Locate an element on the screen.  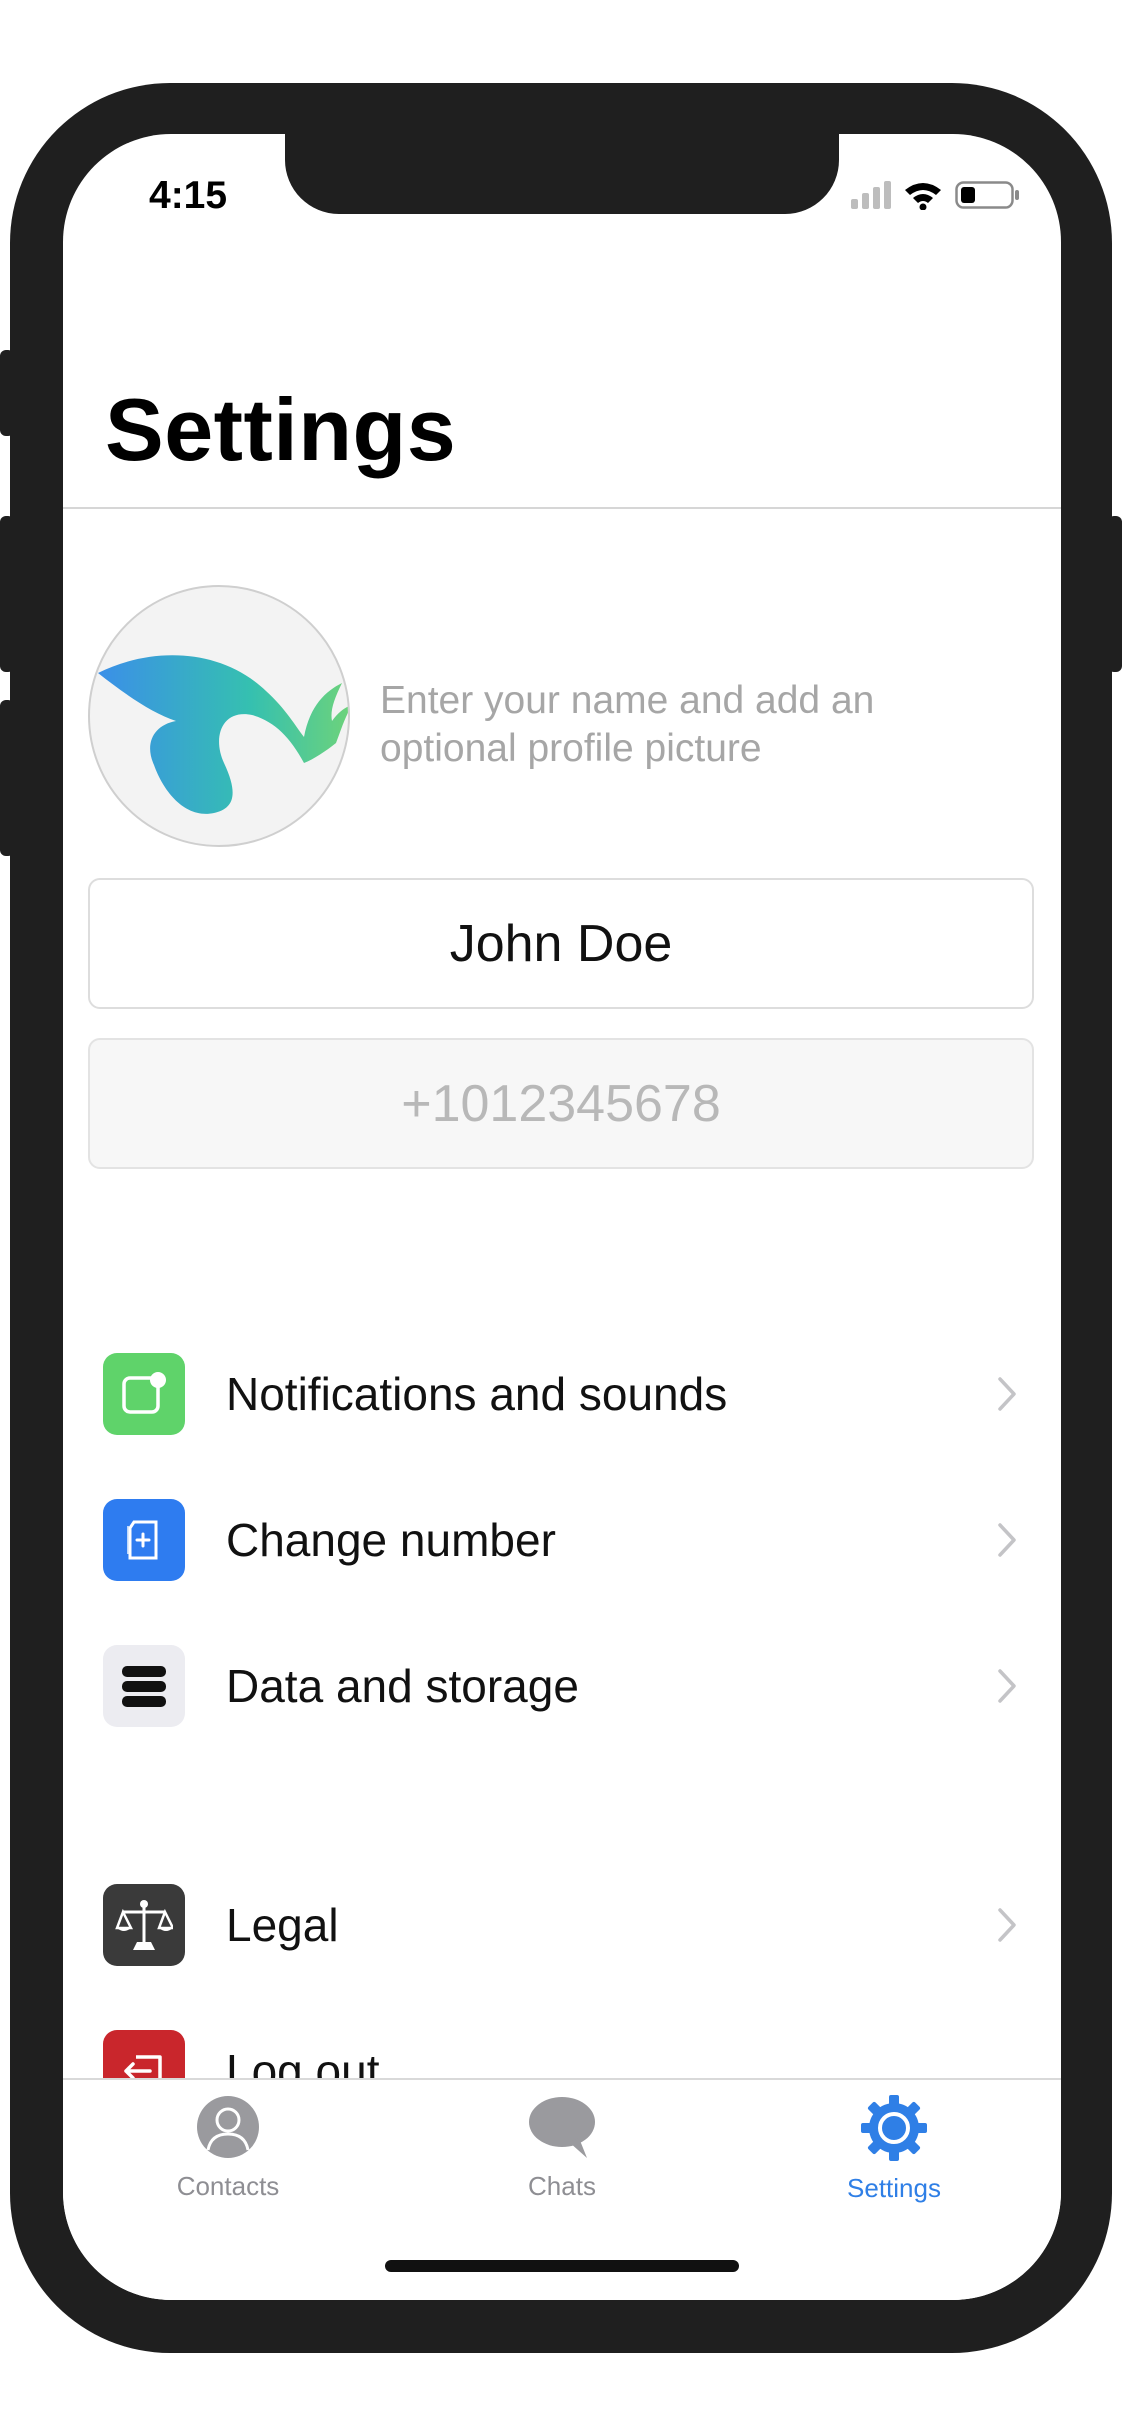
tab-label: Chats is located at coordinates (562, 2186).